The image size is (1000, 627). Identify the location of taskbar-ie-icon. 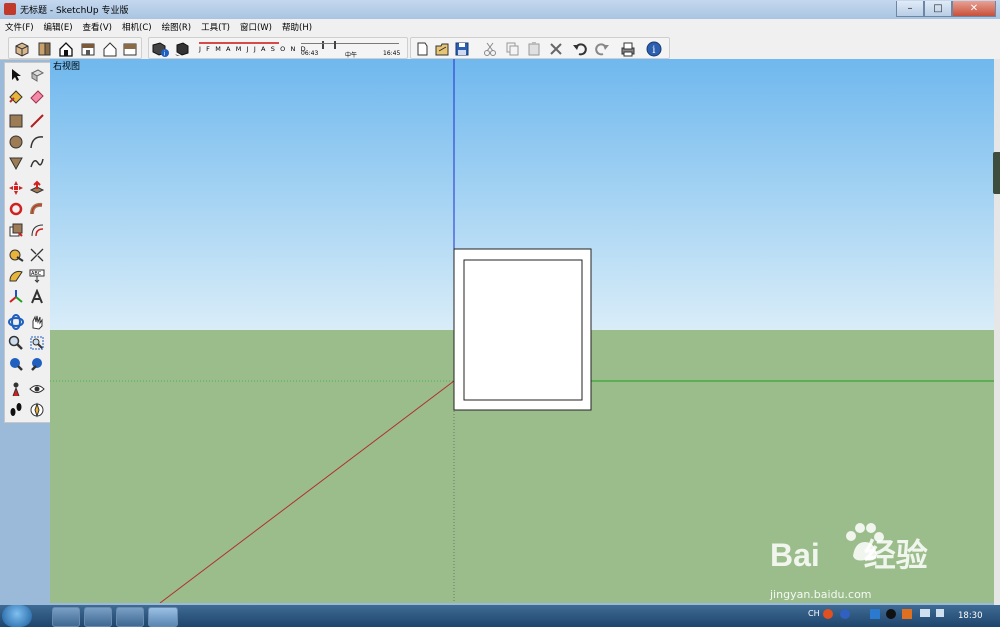
(66, 617).